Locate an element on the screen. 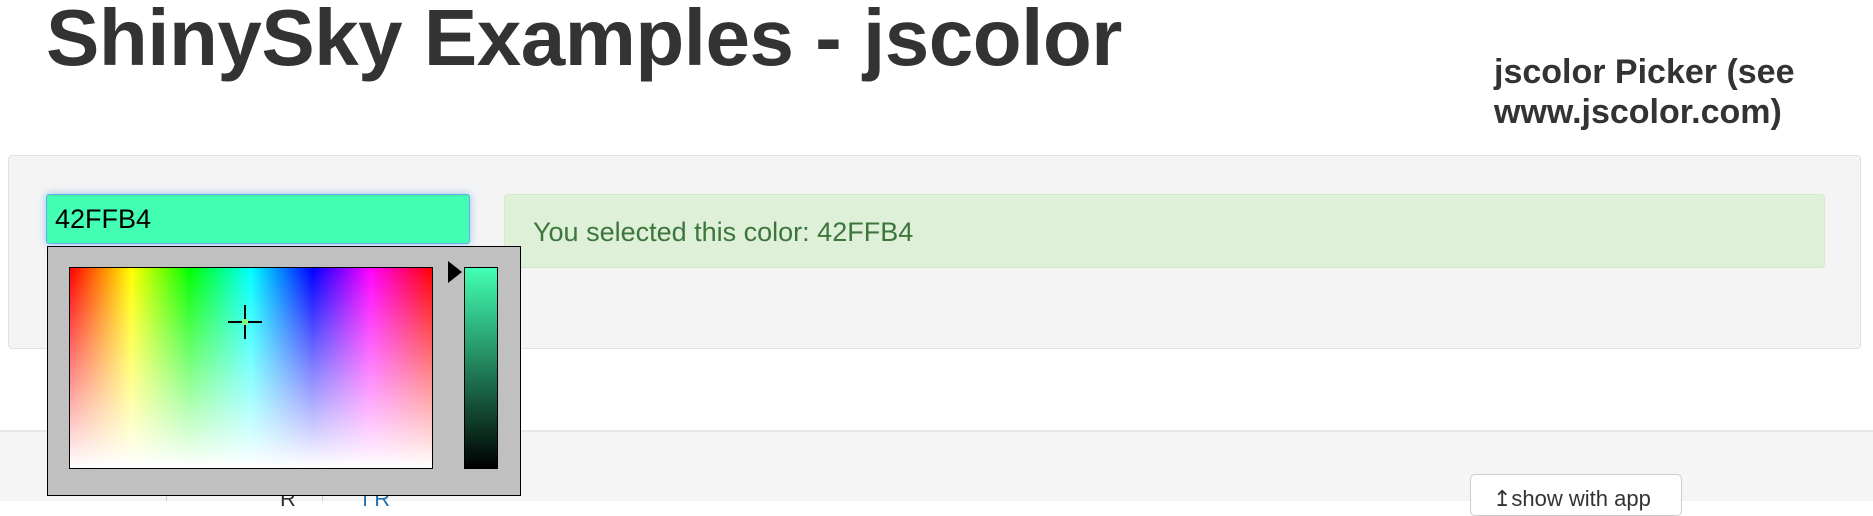 The image size is (1873, 516). crosshair-icon is located at coordinates (245, 322).